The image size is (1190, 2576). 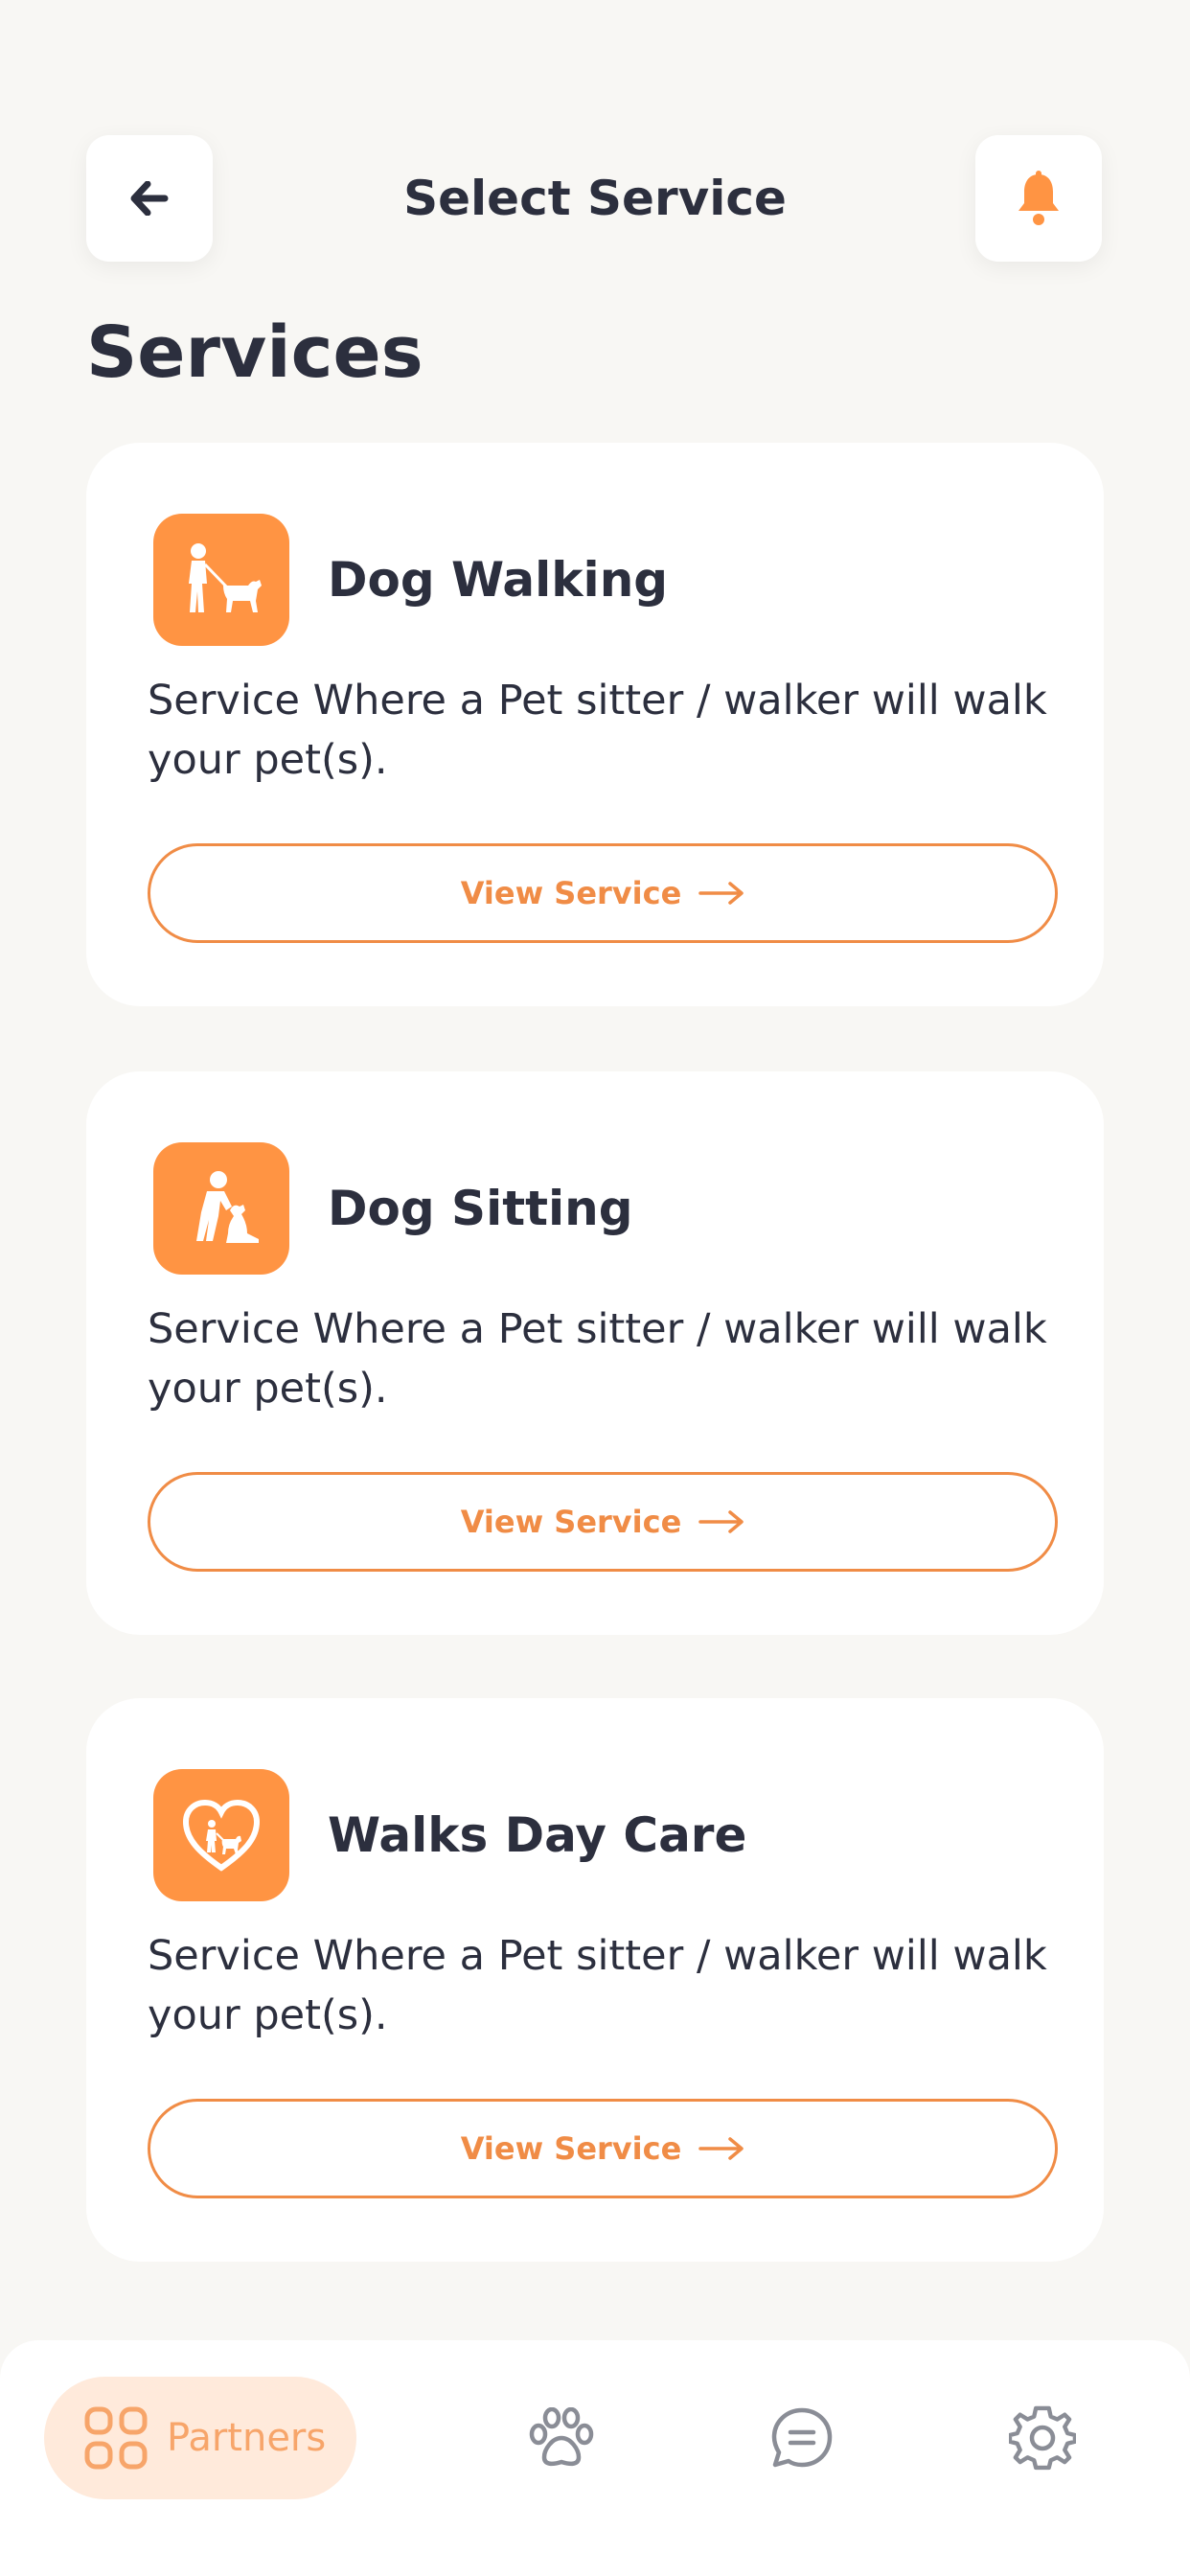 I want to click on bell-icon, so click(x=1038, y=198).